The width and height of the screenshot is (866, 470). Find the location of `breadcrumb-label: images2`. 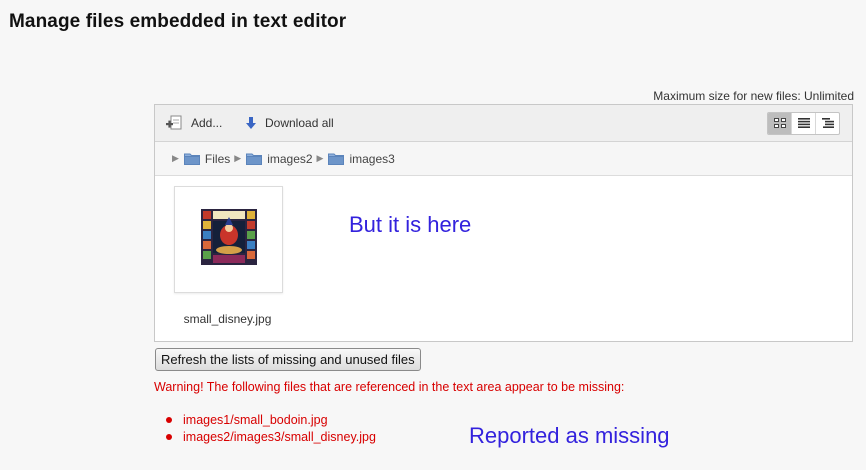

breadcrumb-label: images2 is located at coordinates (290, 158).